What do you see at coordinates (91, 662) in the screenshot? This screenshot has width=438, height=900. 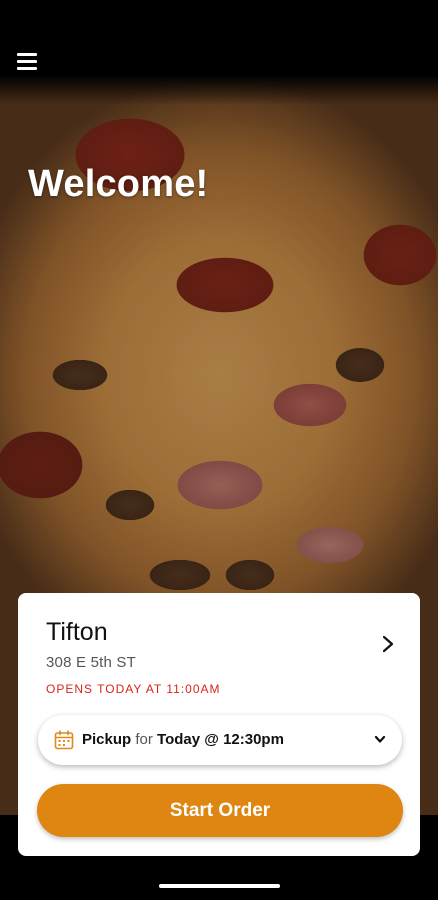 I see `location-address: 308 E 5th ST` at bounding box center [91, 662].